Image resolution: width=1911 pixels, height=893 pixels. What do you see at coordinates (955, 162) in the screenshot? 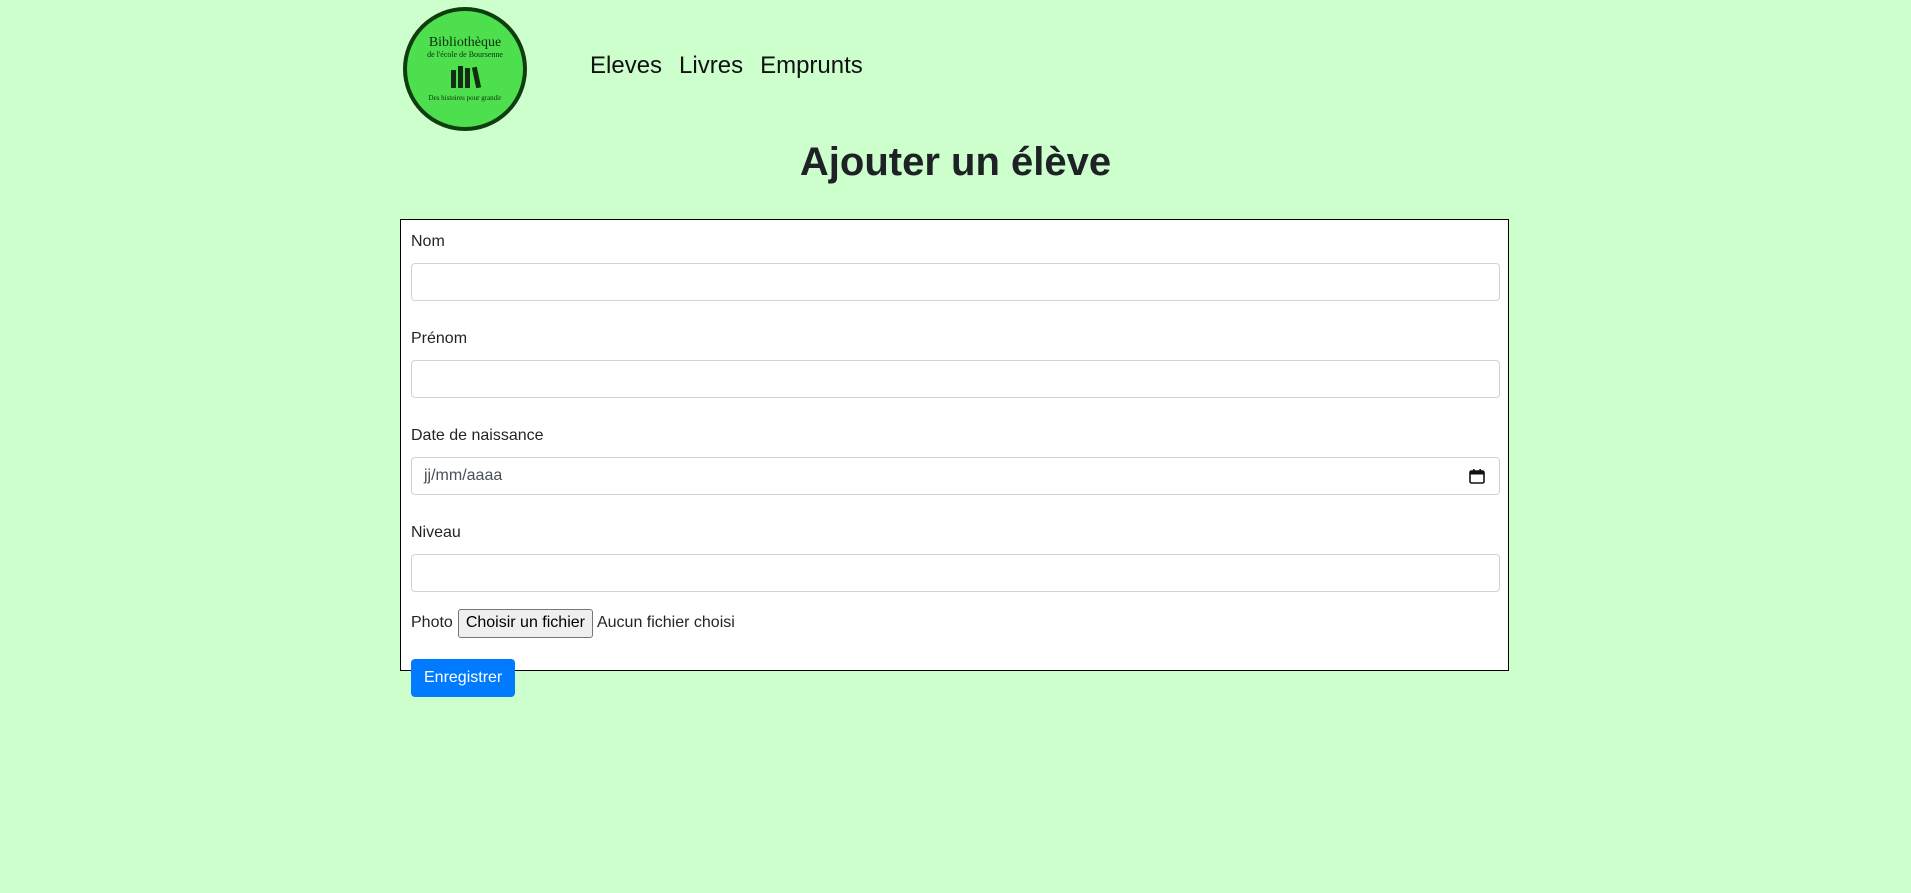
I see `page-title: Ajouter un élève` at bounding box center [955, 162].